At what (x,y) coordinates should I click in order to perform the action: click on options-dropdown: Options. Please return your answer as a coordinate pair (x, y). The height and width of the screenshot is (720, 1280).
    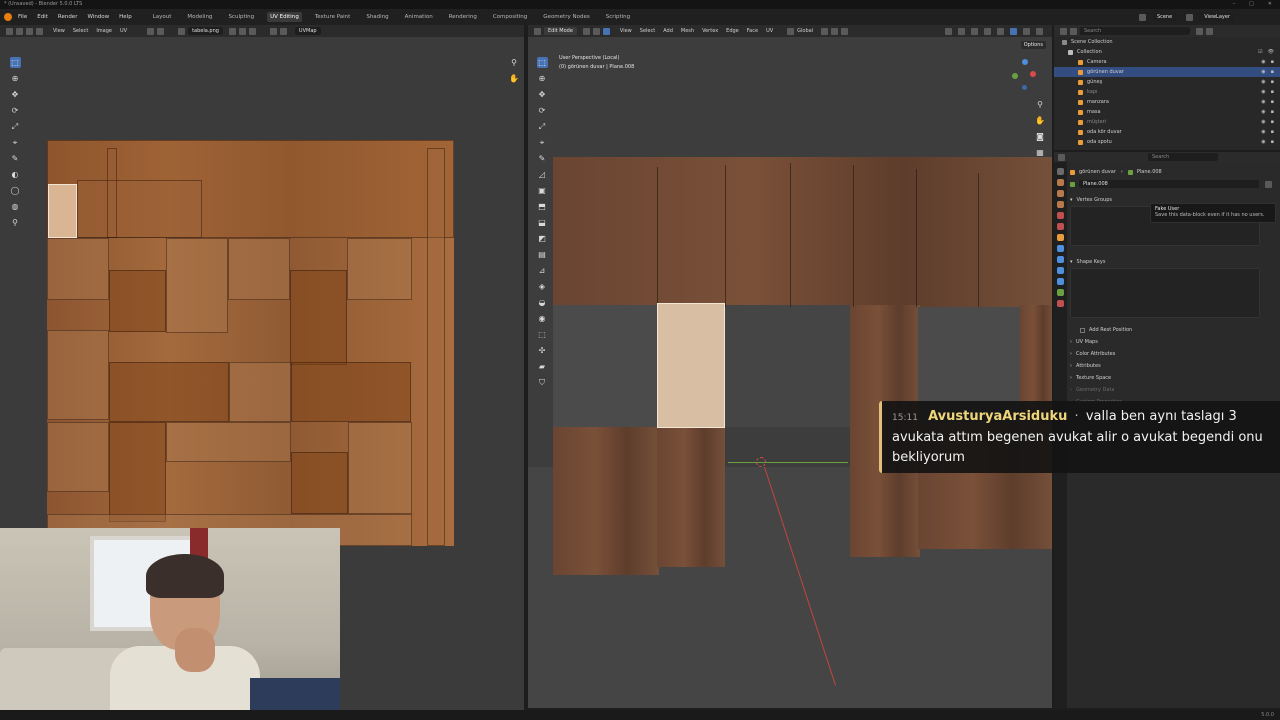
    Looking at the image, I should click on (1033, 45).